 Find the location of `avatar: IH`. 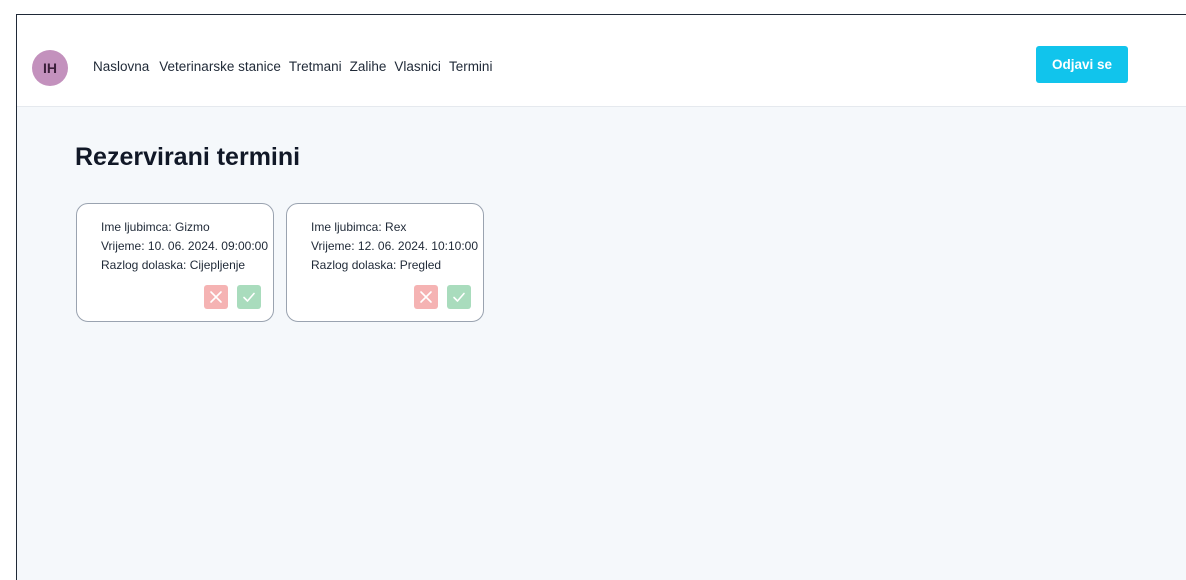

avatar: IH is located at coordinates (50, 68).